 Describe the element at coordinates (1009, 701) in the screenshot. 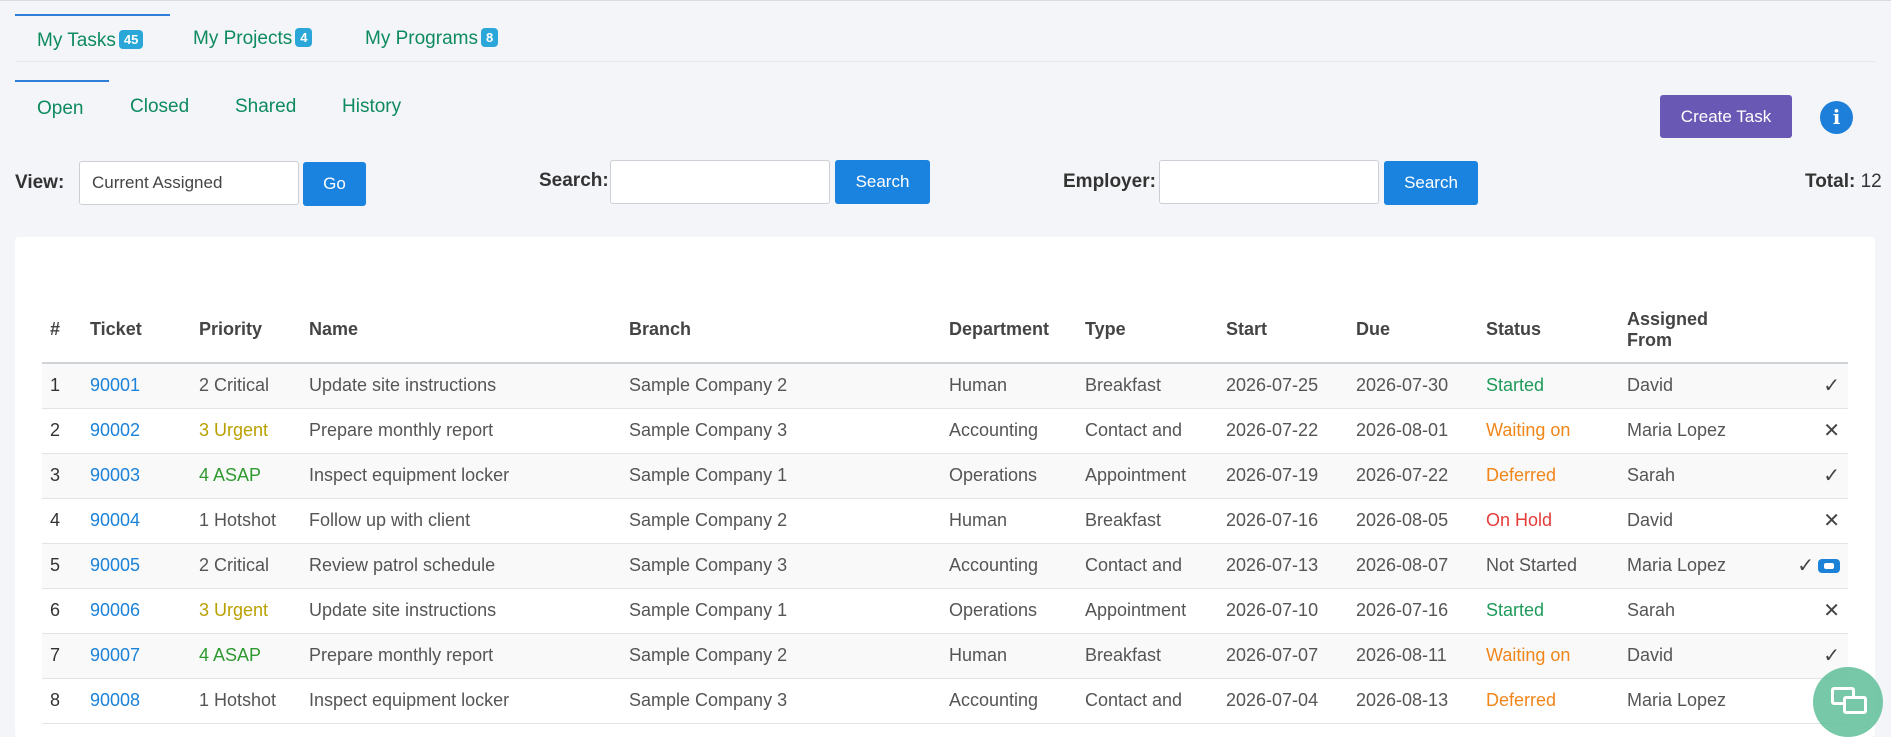

I see `department-cell: Accounting` at that location.